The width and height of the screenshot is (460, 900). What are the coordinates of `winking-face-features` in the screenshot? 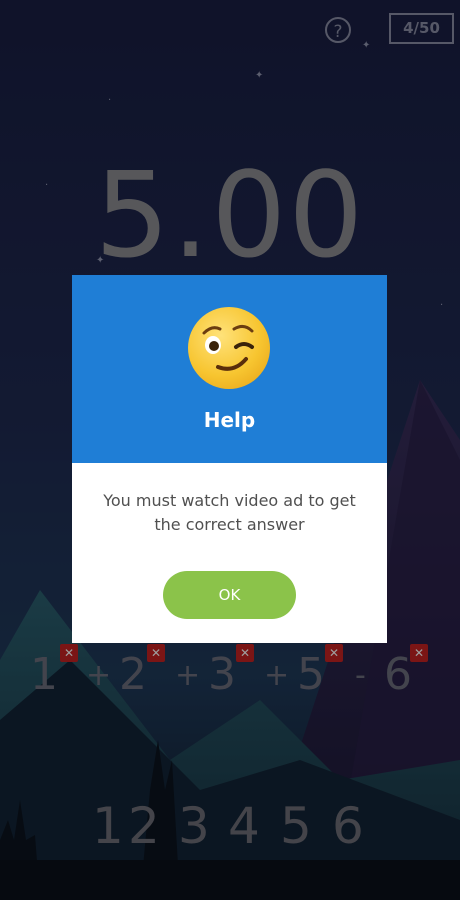 It's located at (228, 347).